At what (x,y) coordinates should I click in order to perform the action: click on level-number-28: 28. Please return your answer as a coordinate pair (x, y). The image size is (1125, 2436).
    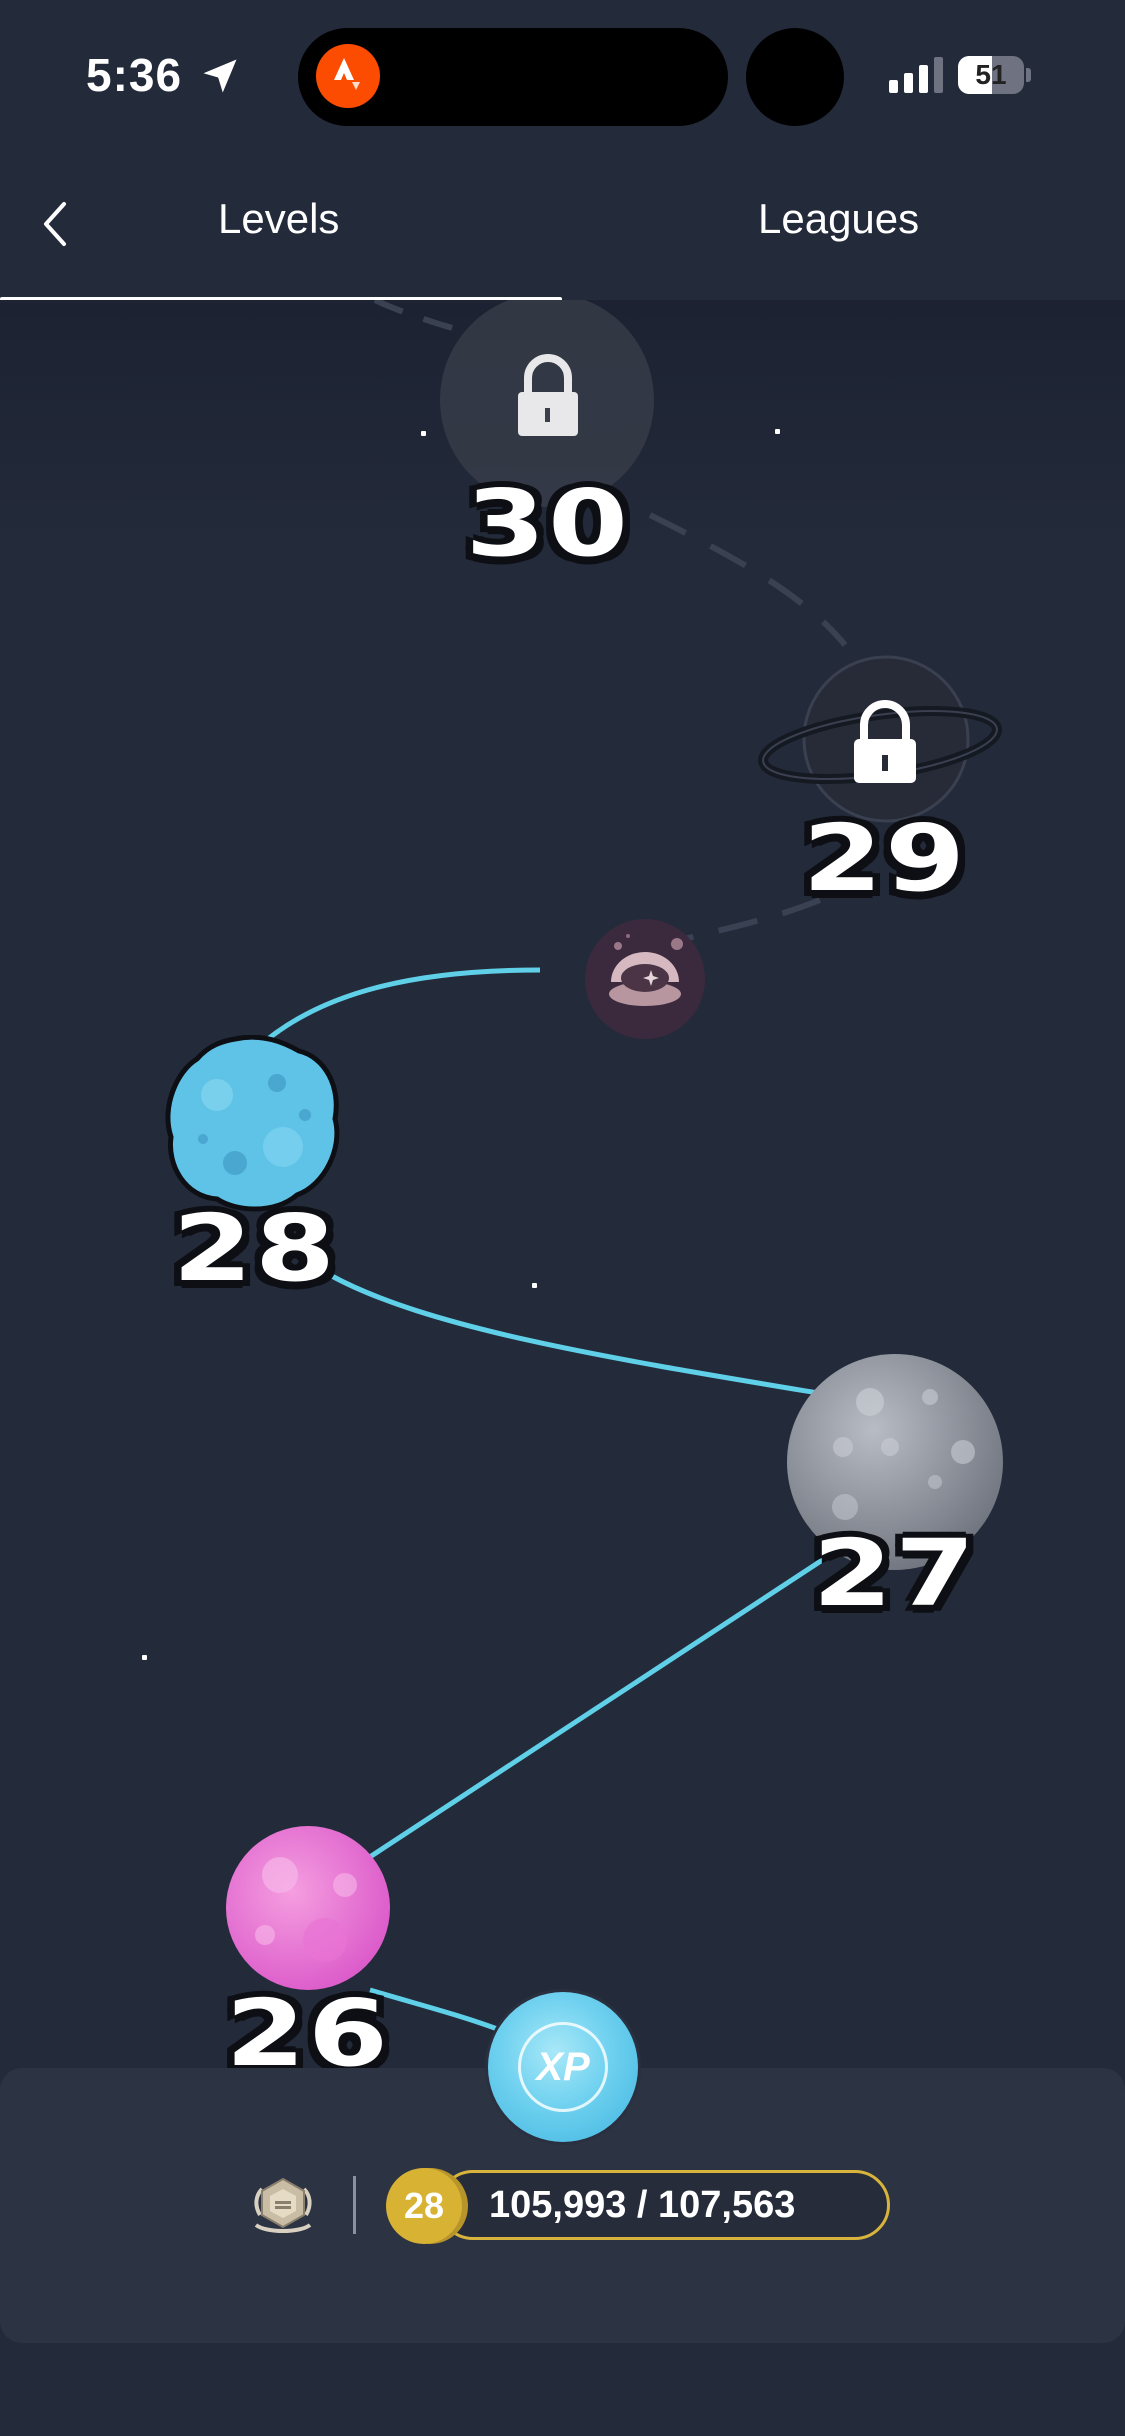
    Looking at the image, I should click on (255, 1248).